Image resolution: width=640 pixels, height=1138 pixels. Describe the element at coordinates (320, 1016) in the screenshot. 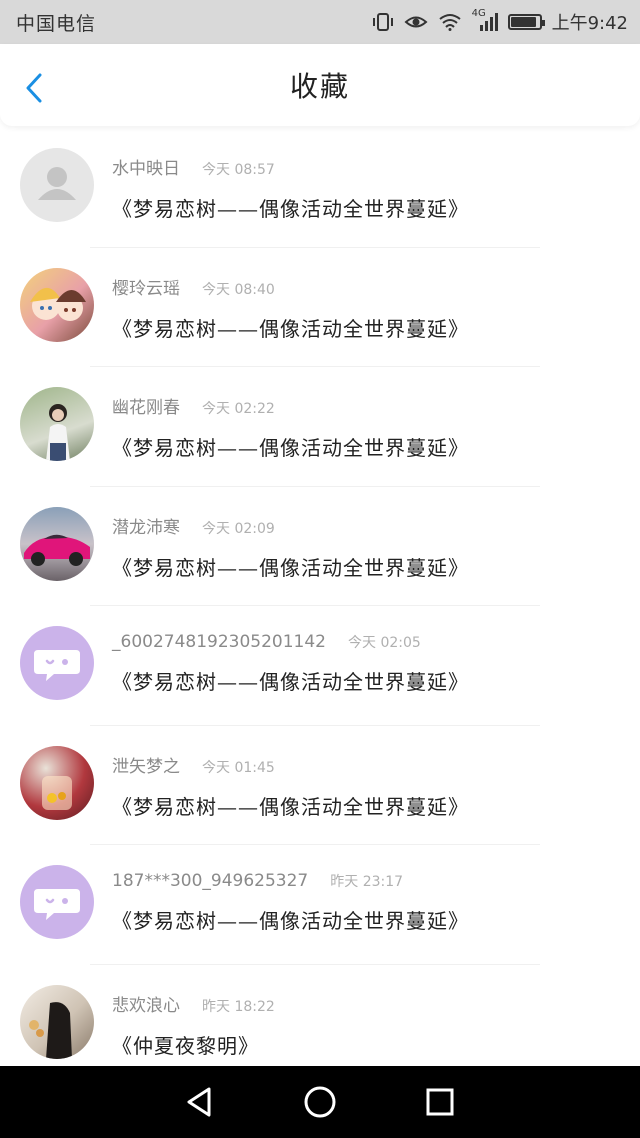

I see `list-item: 悲欢浪心 昨天 18:22 《仲夏夜黎明》` at that location.